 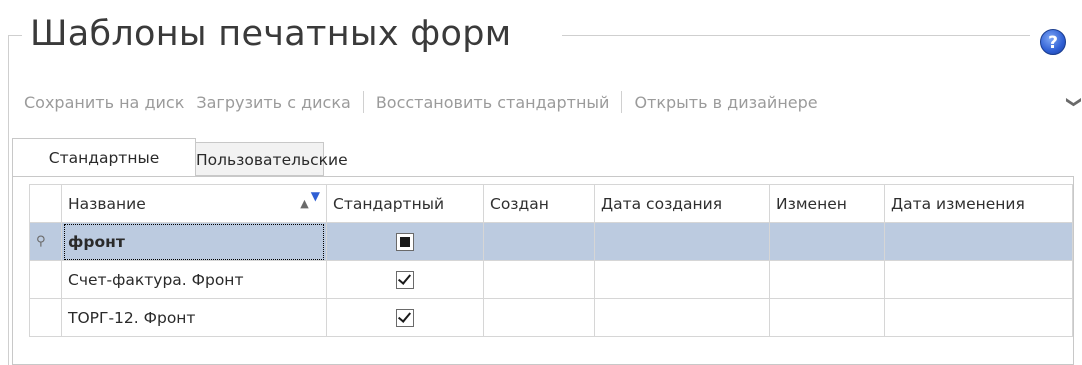 What do you see at coordinates (539, 203) in the screenshot?
I see `column-header-created-by: Создан` at bounding box center [539, 203].